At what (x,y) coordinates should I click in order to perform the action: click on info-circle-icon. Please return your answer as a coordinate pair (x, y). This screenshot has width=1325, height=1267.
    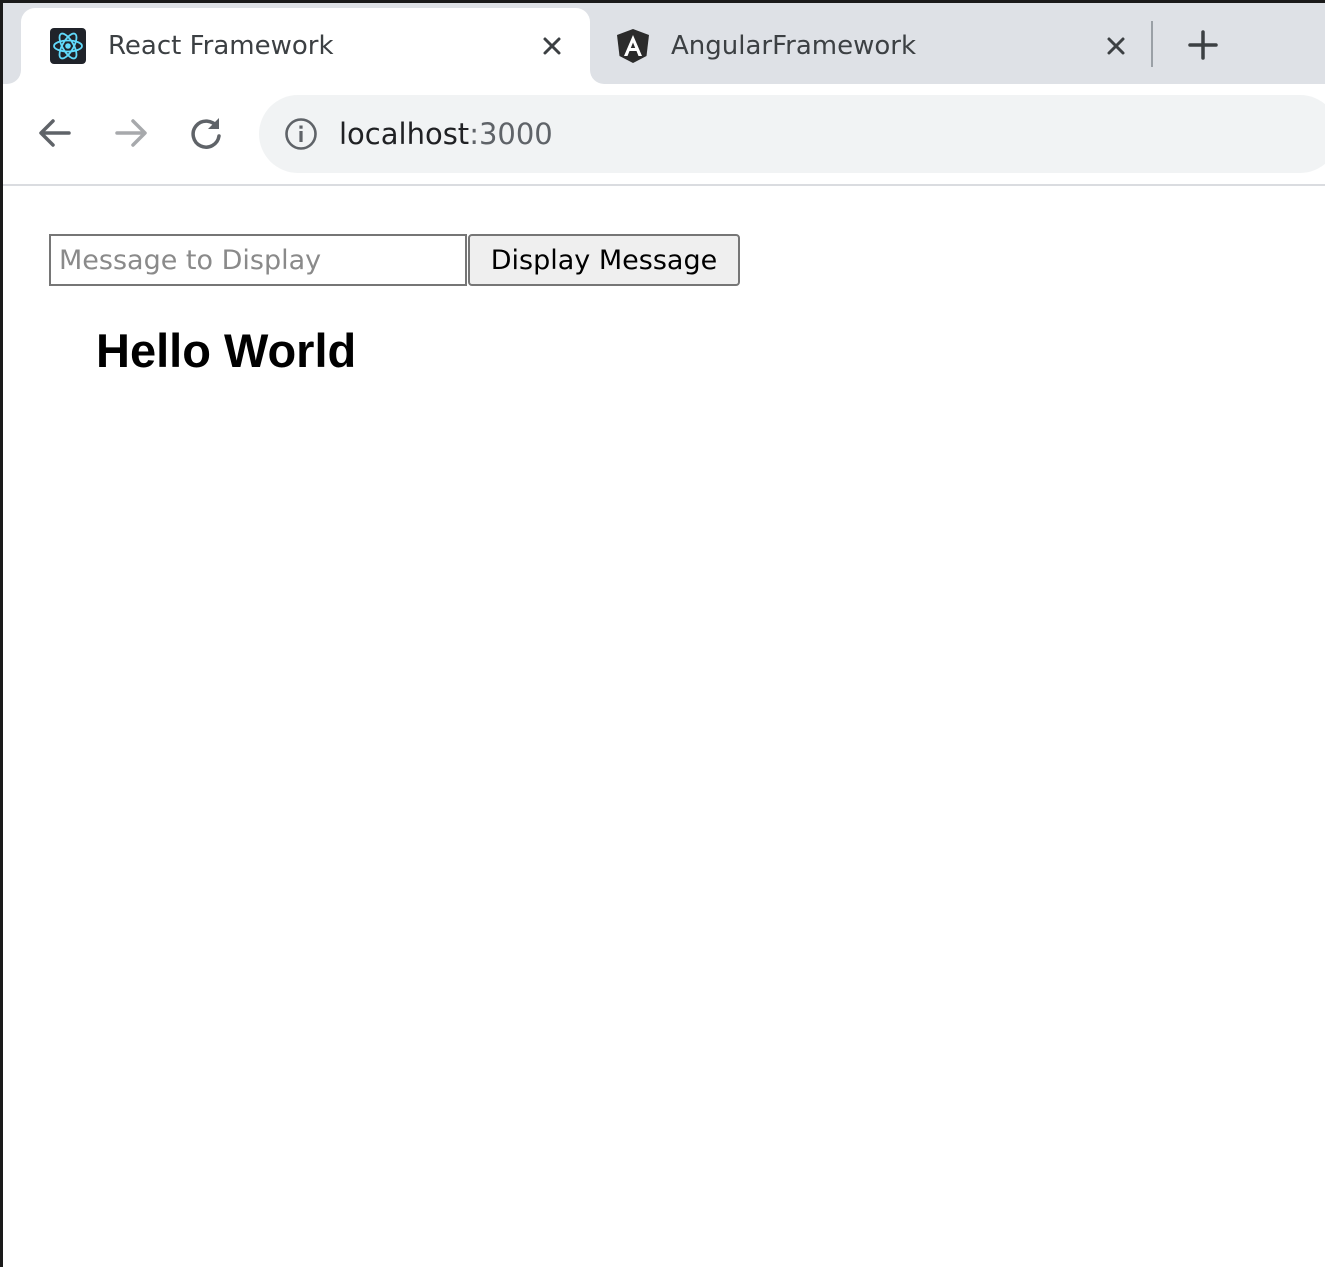
    Looking at the image, I should click on (301, 134).